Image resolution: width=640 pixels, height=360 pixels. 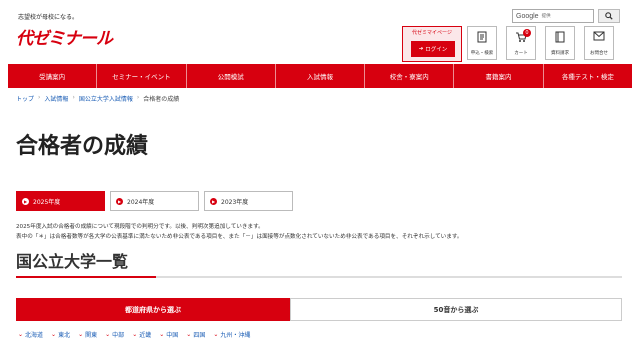 What do you see at coordinates (86, 277) in the screenshot?
I see `section-divider-accent` at bounding box center [86, 277].